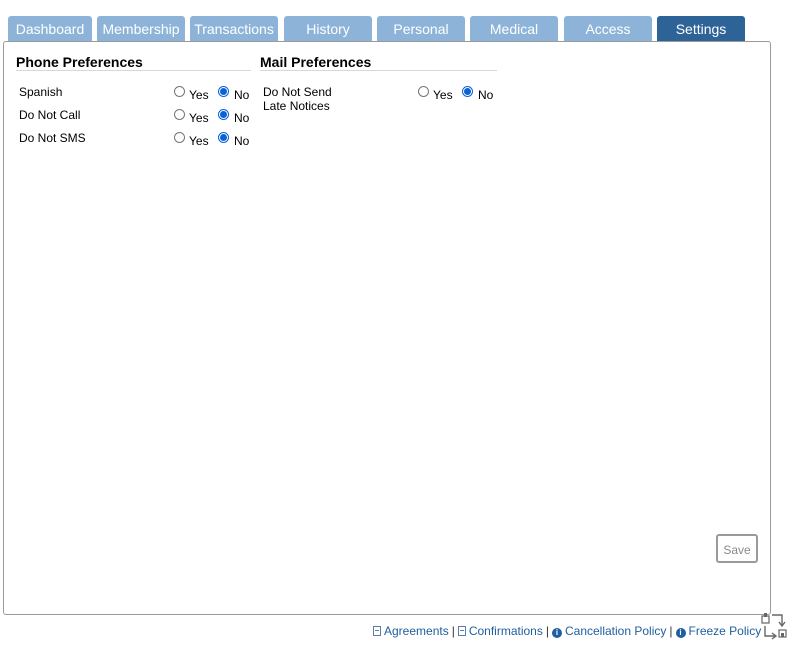 This screenshot has width=791, height=645. Describe the element at coordinates (506, 631) in the screenshot. I see `confirmations-link: Confirmations` at that location.